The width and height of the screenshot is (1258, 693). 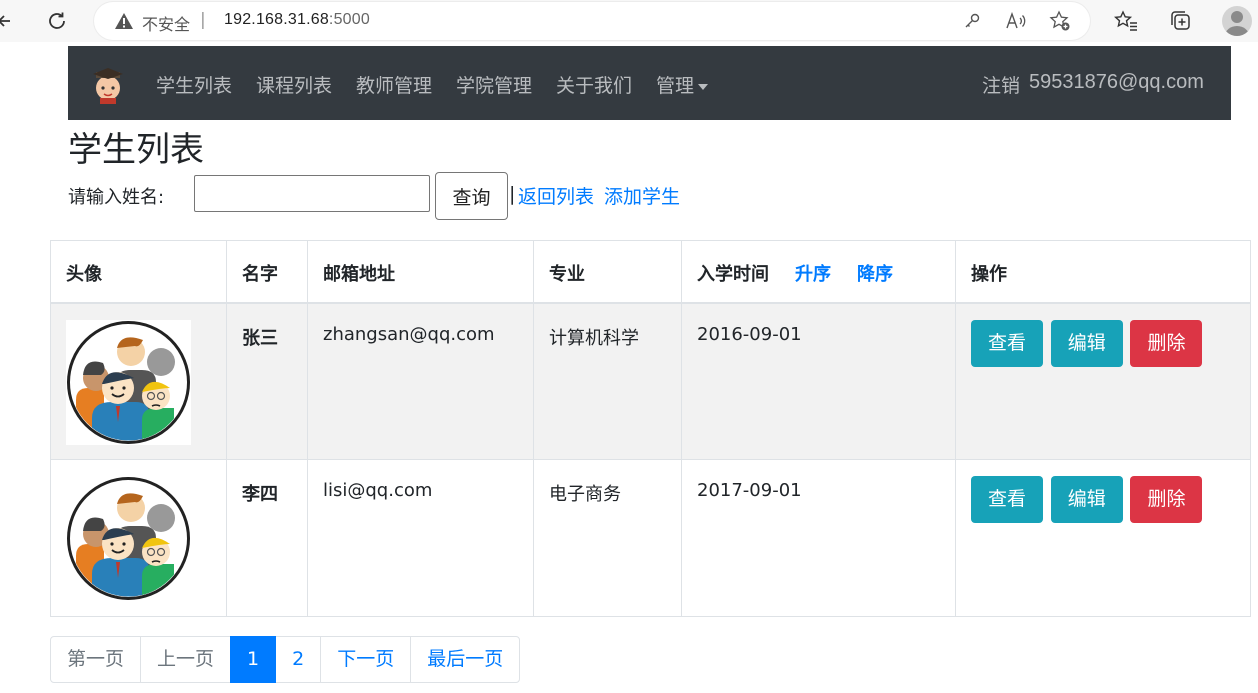 What do you see at coordinates (813, 274) in the screenshot?
I see `sort-ascending-link: 升序` at bounding box center [813, 274].